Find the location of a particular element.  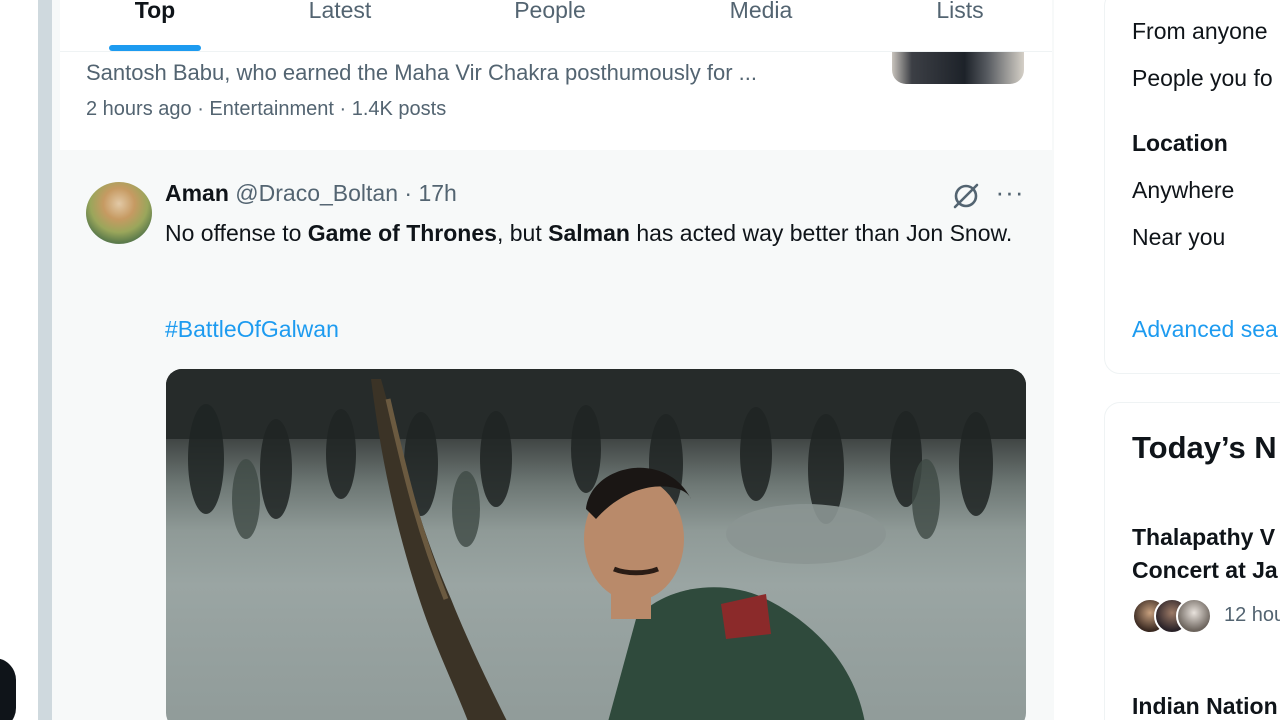

author-name: Aman is located at coordinates (197, 193).